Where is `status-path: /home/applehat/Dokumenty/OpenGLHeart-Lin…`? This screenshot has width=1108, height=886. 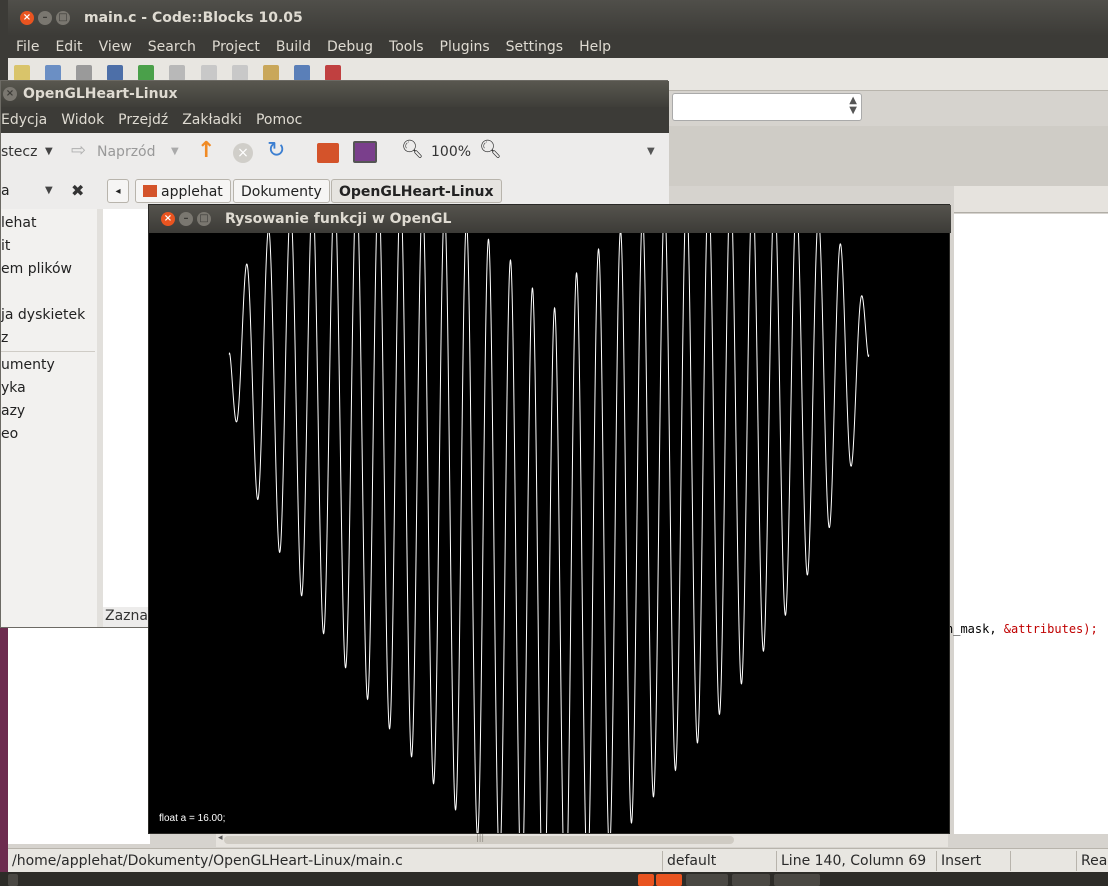 status-path: /home/applehat/Dokumenty/OpenGLHeart-Lin… is located at coordinates (207, 861).